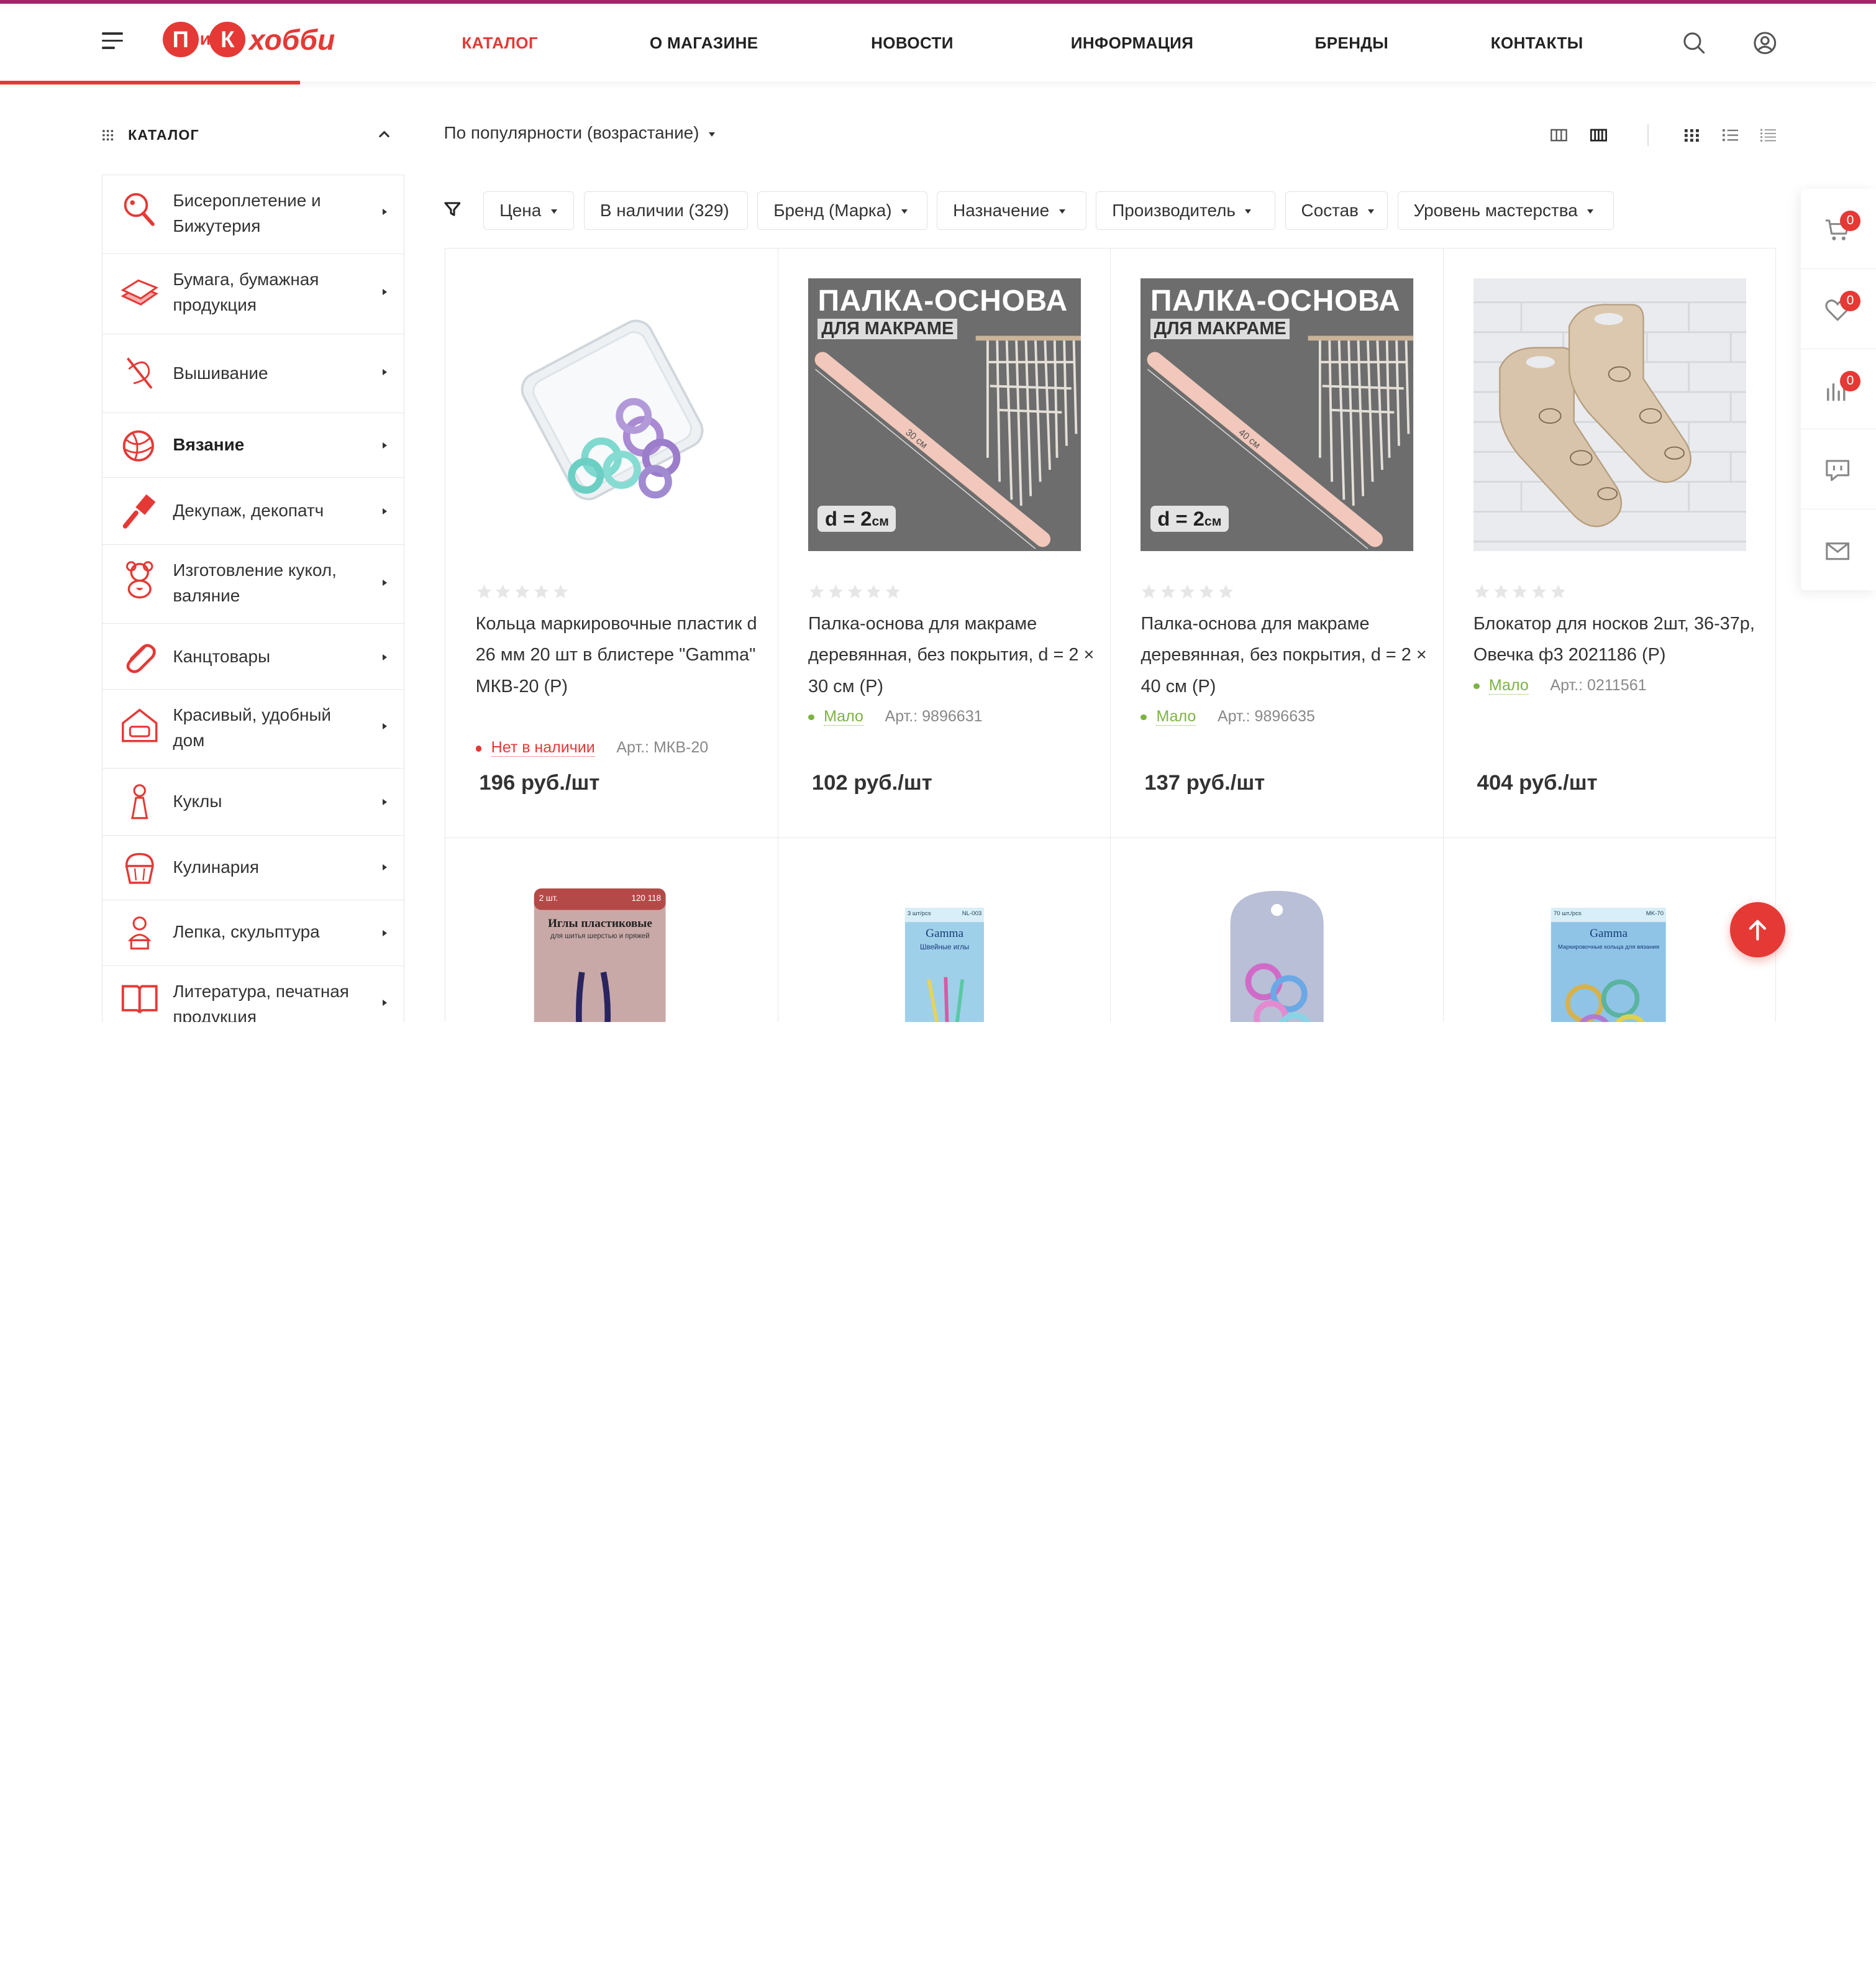 The height and width of the screenshot is (1967, 1876). What do you see at coordinates (1174, 210) in the screenshot?
I see `filter-label: Производитель` at bounding box center [1174, 210].